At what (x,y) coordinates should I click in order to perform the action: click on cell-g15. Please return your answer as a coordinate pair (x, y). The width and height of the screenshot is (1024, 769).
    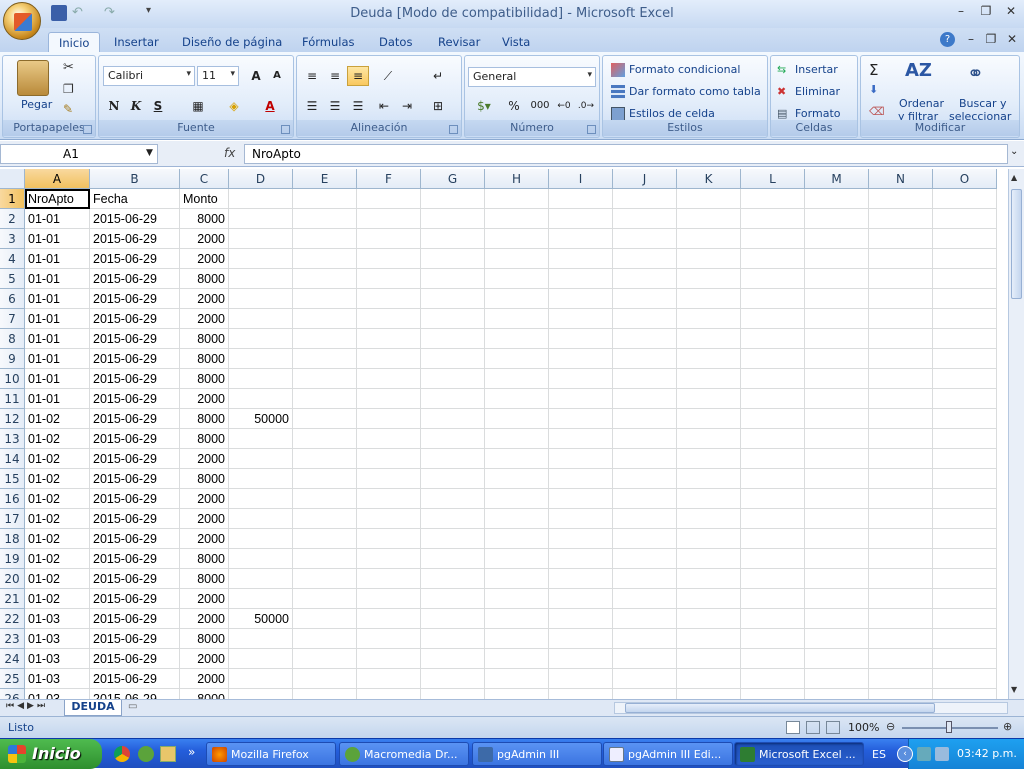
    Looking at the image, I should click on (453, 479).